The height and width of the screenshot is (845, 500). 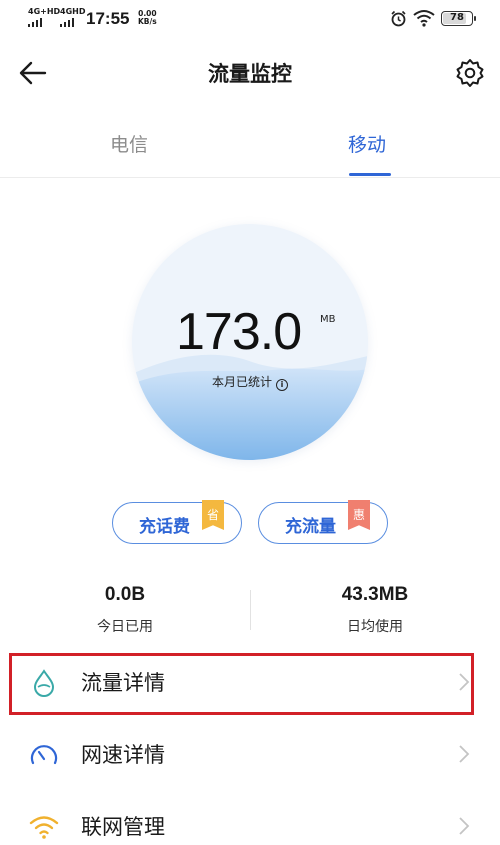 What do you see at coordinates (367, 143) in the screenshot?
I see `tab-mobile: 移动` at bounding box center [367, 143].